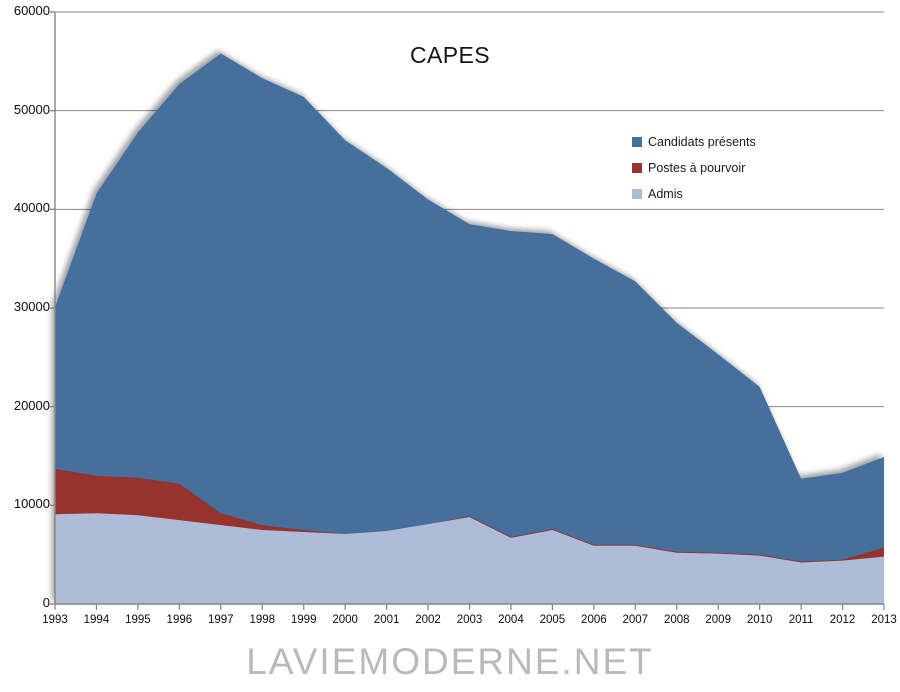 The width and height of the screenshot is (900, 692). Describe the element at coordinates (31, 504) in the screenshot. I see `y-tick-label: 10000` at that location.